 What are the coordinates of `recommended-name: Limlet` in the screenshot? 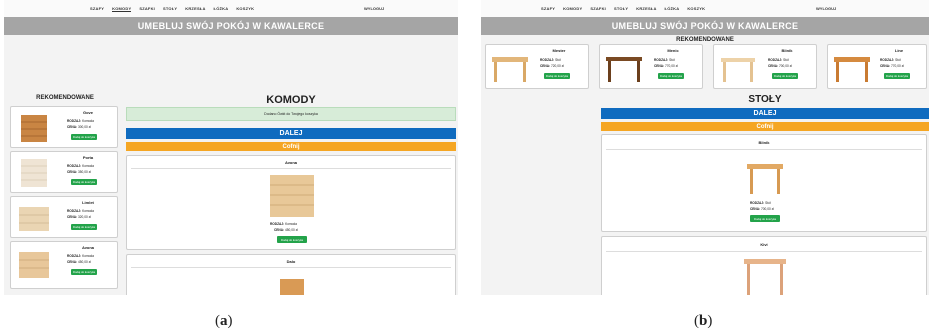 It's located at (88, 202).